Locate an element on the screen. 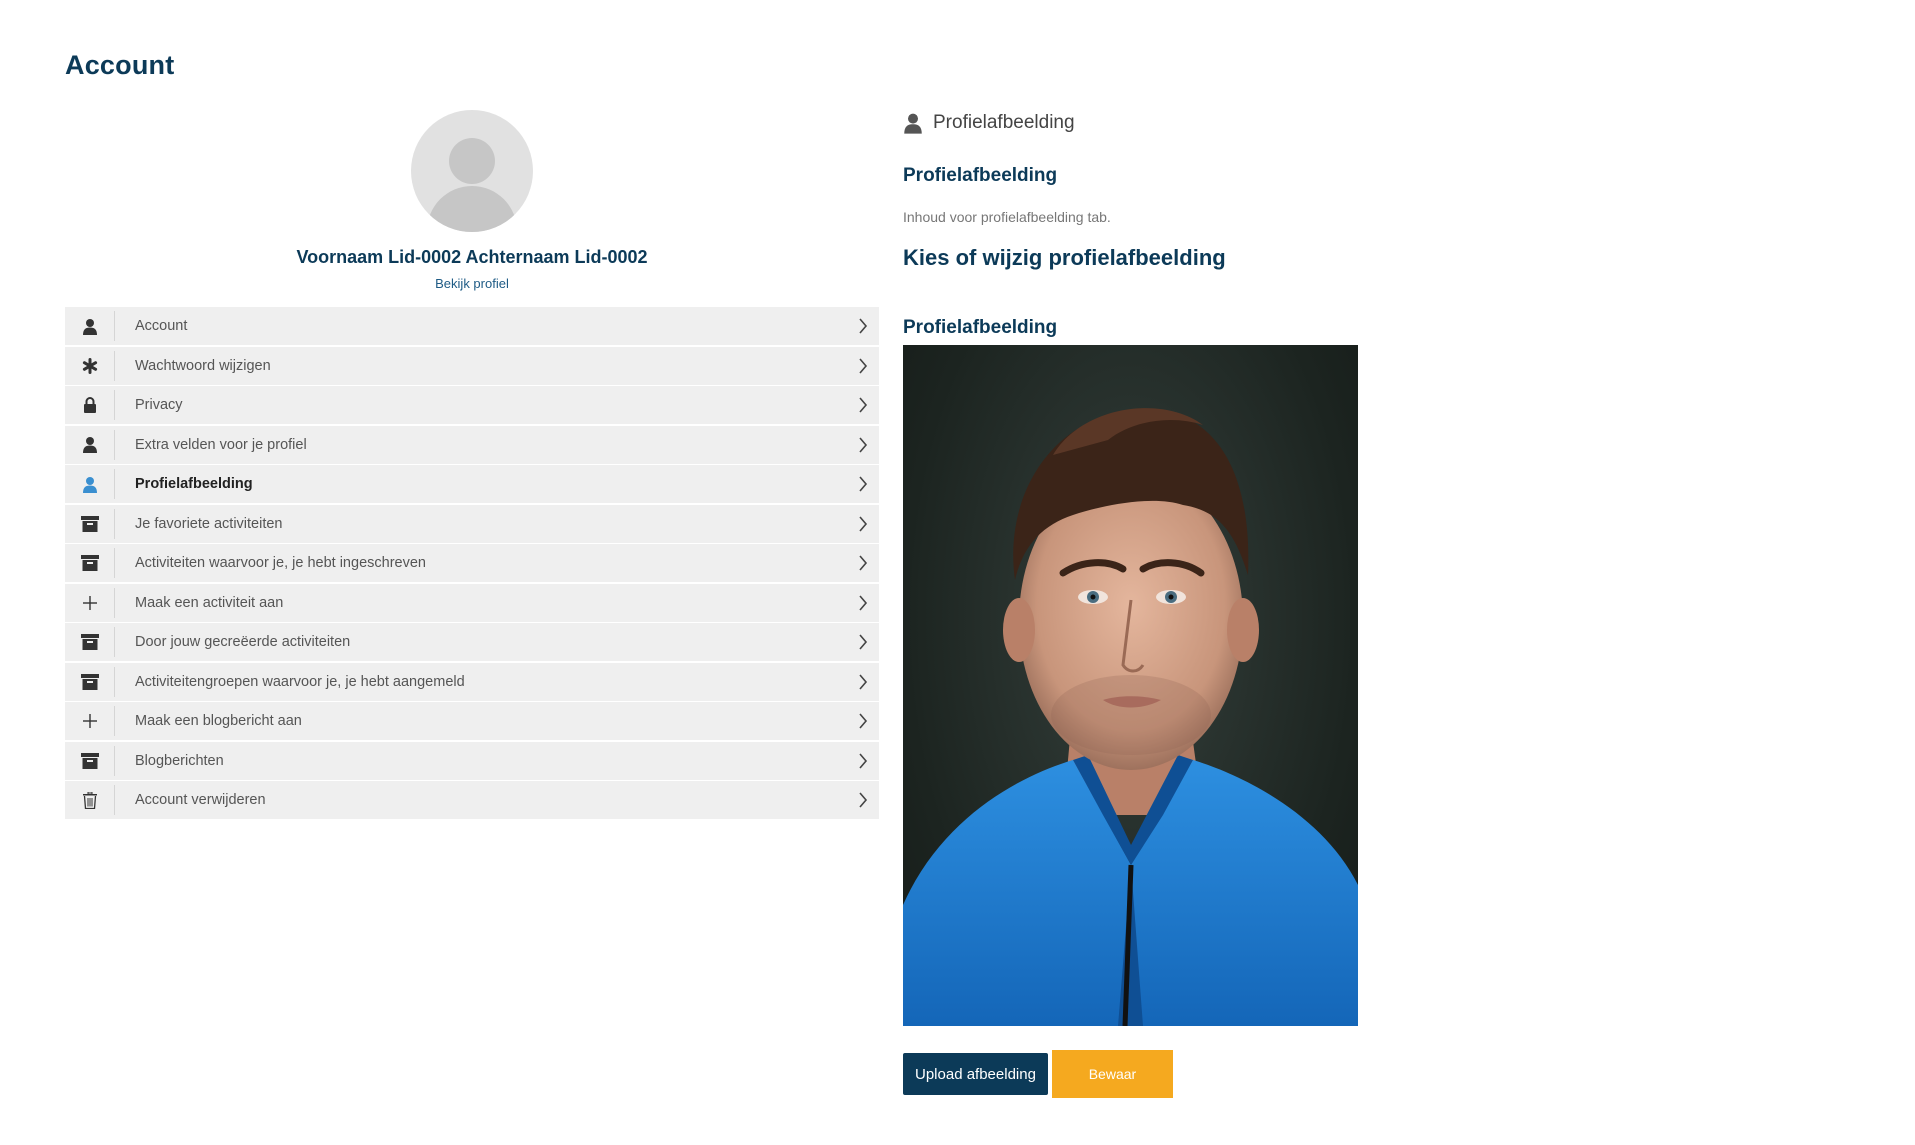 The image size is (1915, 1145). picture-actions: Upload afbeelding Bewaar is located at coordinates (1038, 1074).